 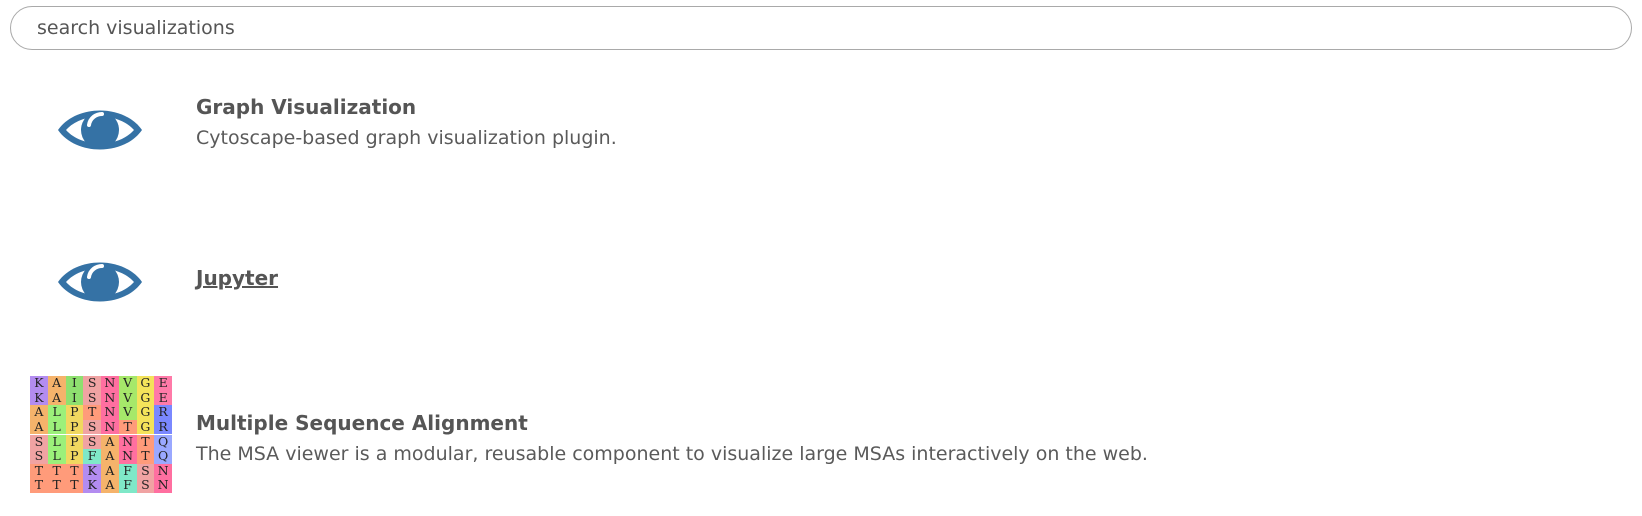 I want to click on visualization-title: Graph Visualization, so click(x=406, y=107).